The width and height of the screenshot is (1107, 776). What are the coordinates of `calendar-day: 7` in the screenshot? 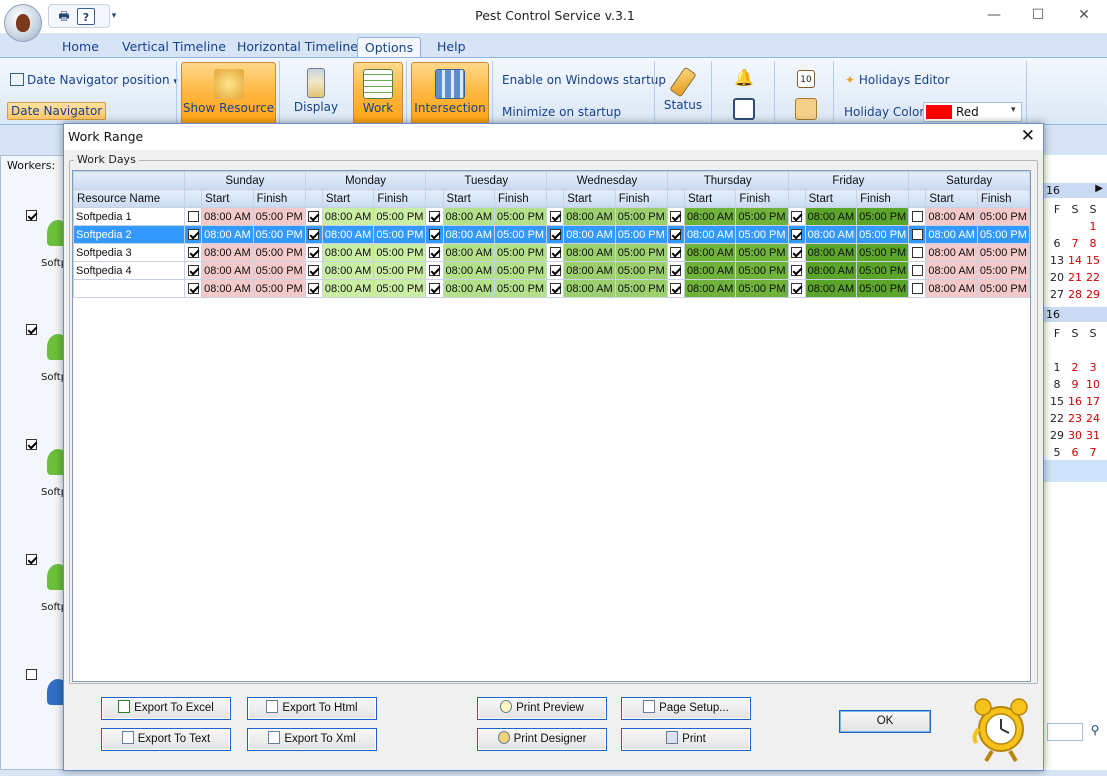 It's located at (1075, 243).